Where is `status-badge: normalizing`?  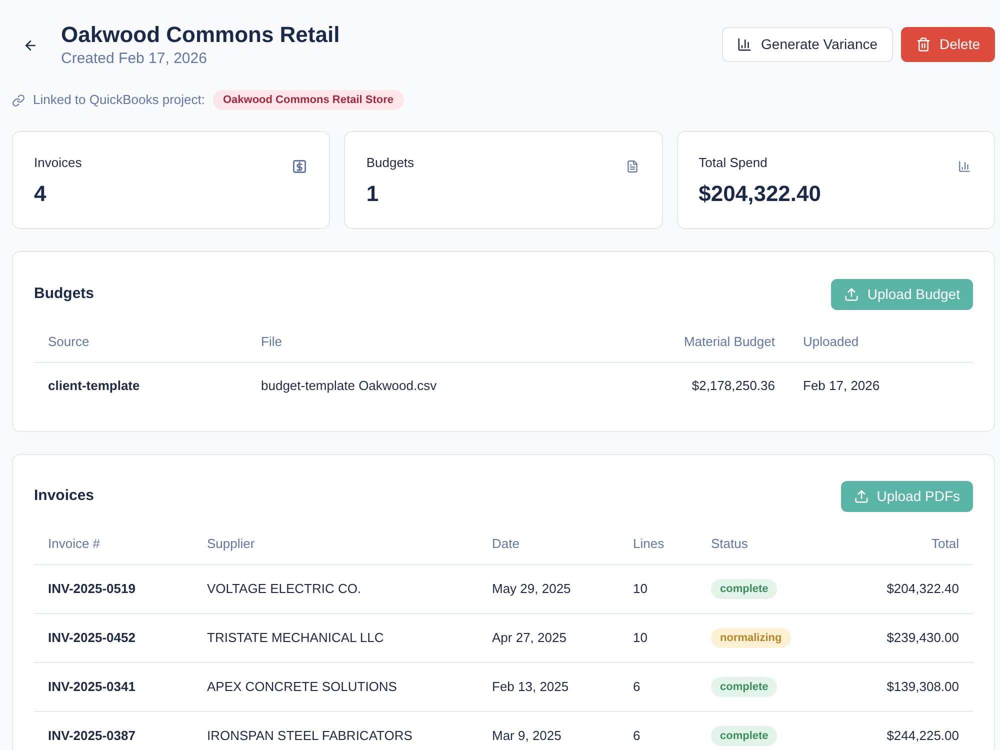 status-badge: normalizing is located at coordinates (751, 638).